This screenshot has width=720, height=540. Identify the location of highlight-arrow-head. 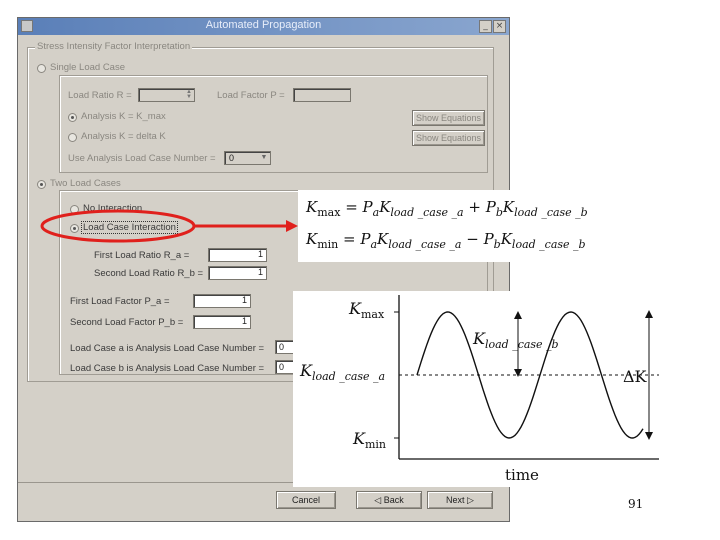
(292, 226).